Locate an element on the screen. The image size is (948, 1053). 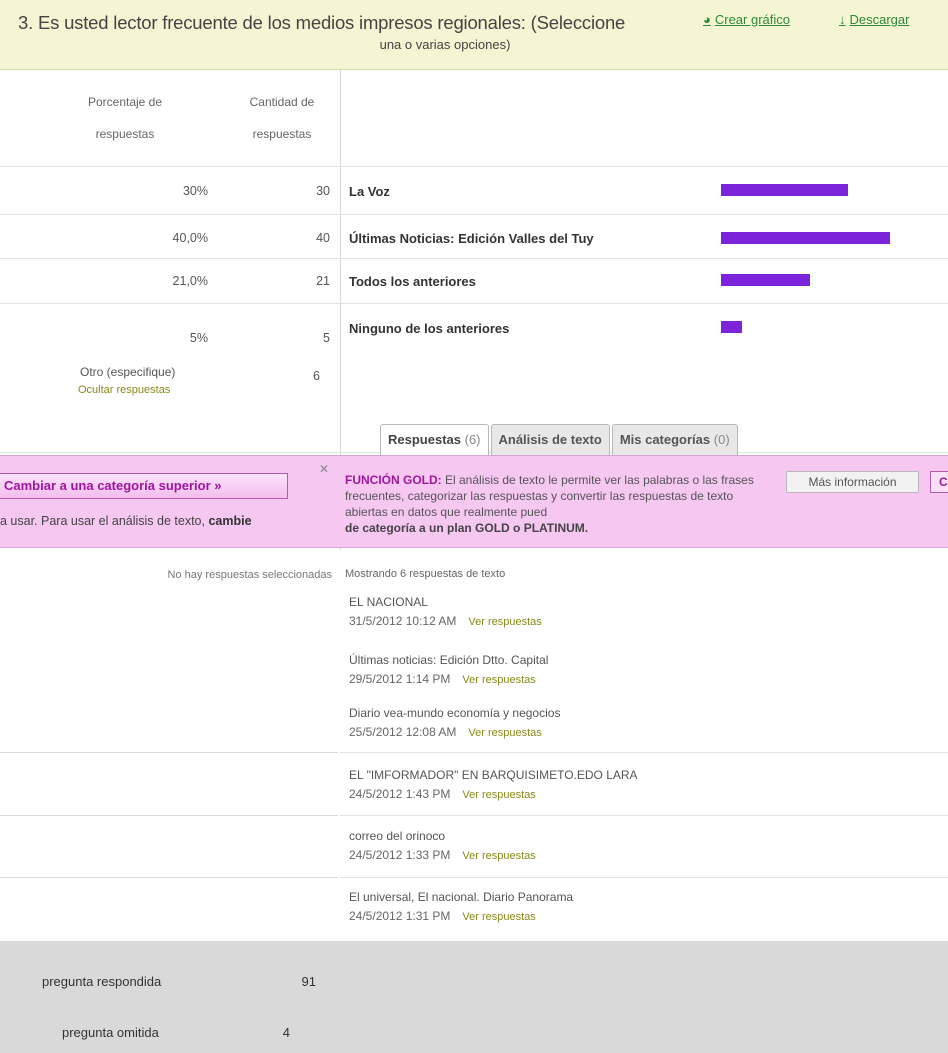
row-percentage: 40,0% is located at coordinates (190, 238).